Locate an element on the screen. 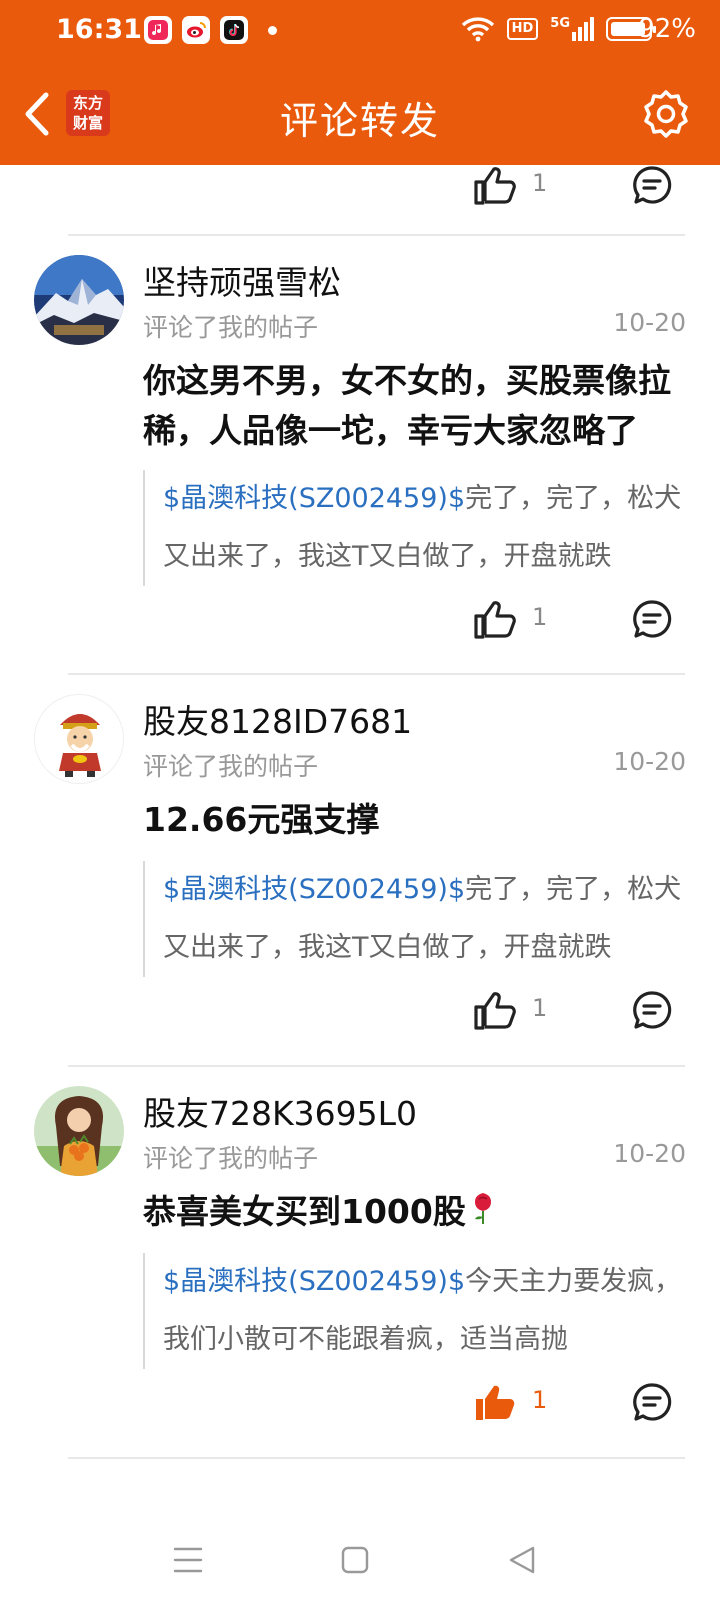 This screenshot has height=1612, width=720. wifi-icon is located at coordinates (477, 29).